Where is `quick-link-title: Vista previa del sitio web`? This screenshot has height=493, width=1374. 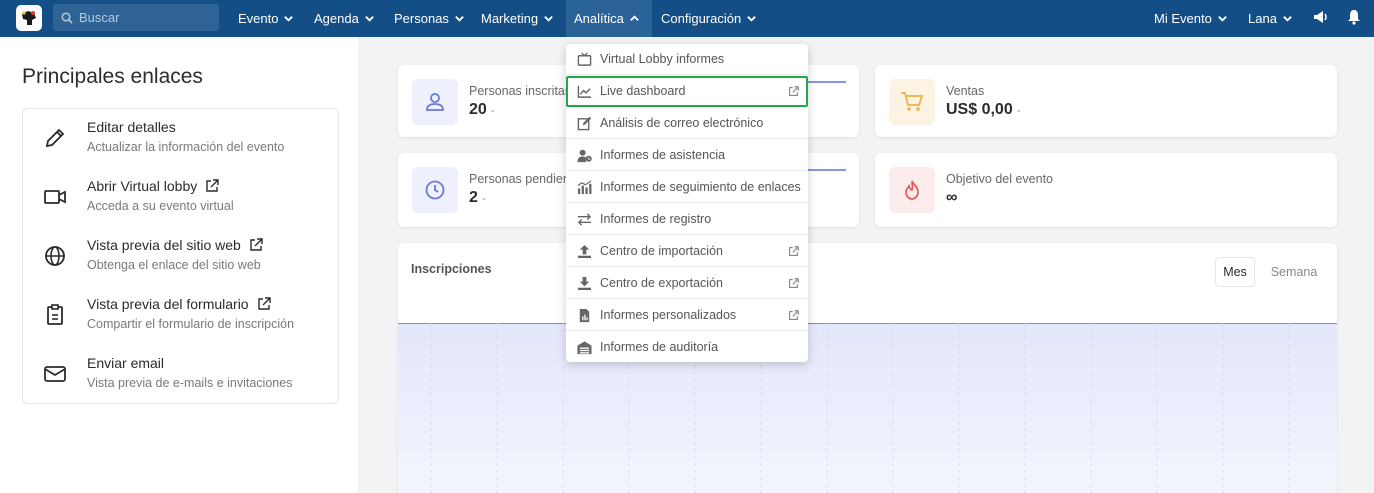 quick-link-title: Vista previa del sitio web is located at coordinates (175, 245).